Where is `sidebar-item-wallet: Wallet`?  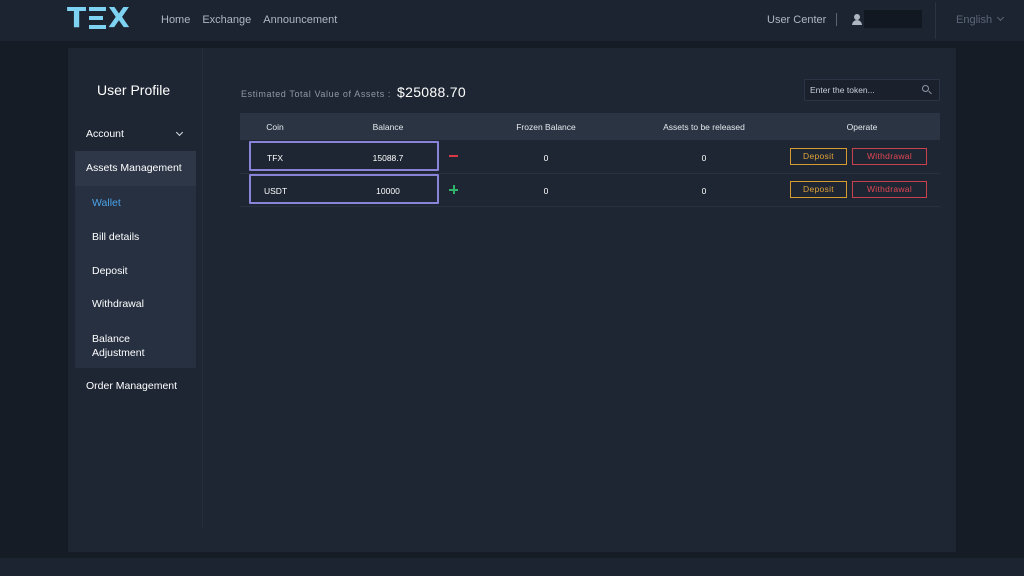
sidebar-item-wallet: Wallet is located at coordinates (106, 203).